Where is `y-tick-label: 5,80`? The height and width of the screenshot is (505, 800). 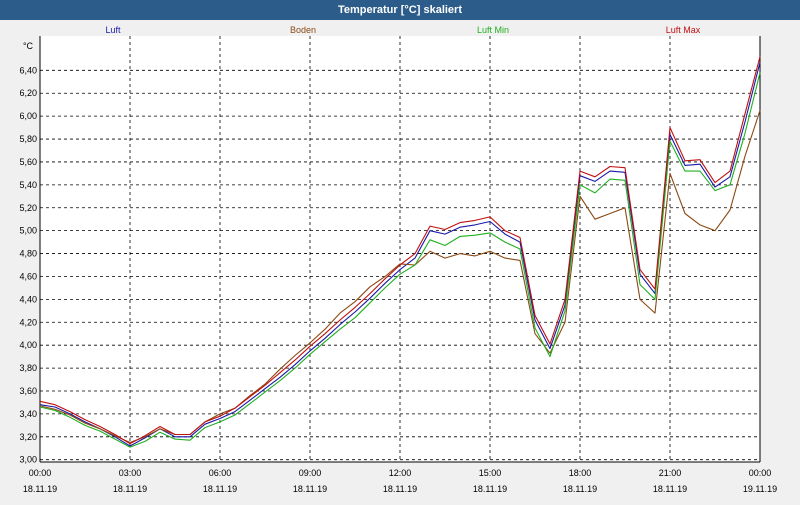 y-tick-label: 5,80 is located at coordinates (28, 139).